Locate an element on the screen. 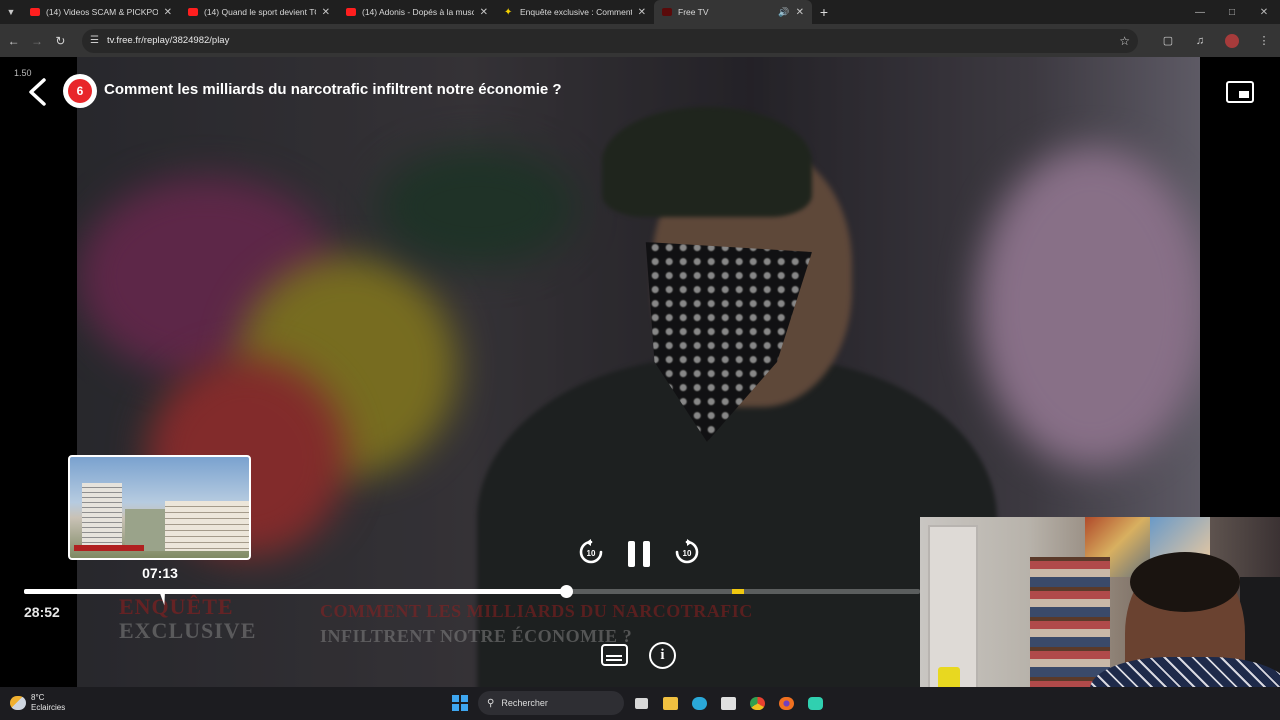  channel-logo: 6 is located at coordinates (80, 91).